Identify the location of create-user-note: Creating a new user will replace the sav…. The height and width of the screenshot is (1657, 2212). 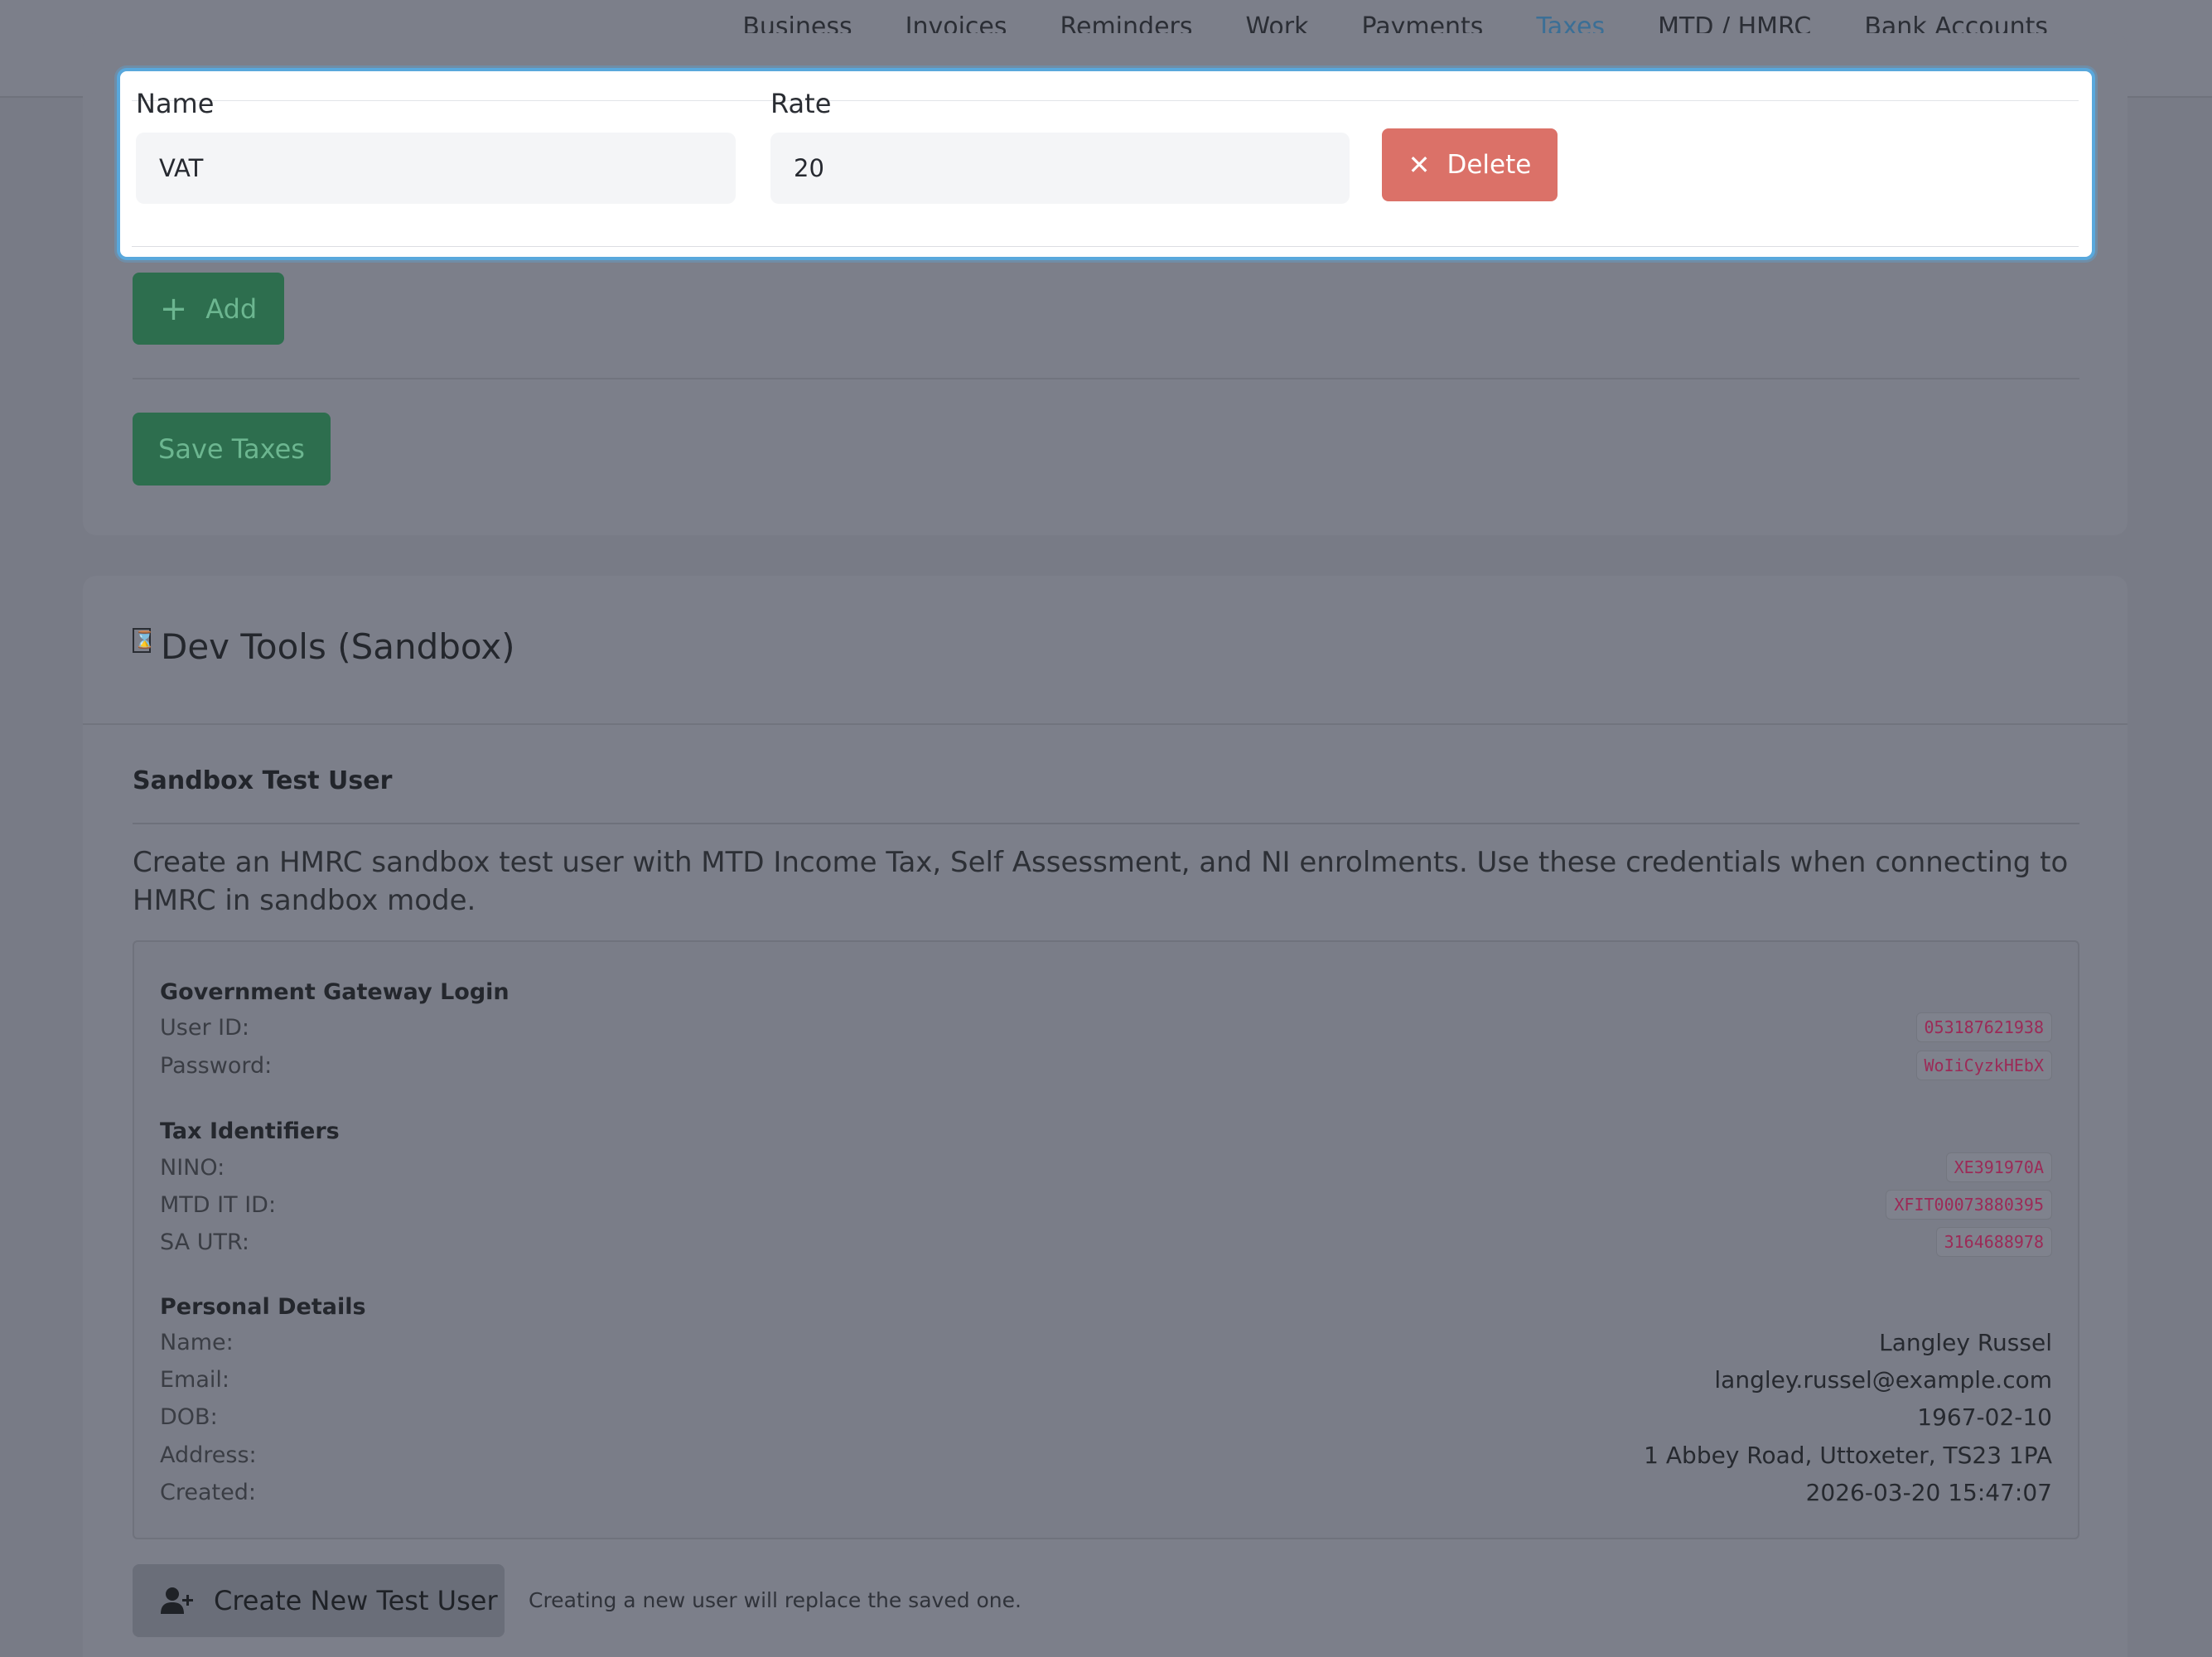
(775, 1600).